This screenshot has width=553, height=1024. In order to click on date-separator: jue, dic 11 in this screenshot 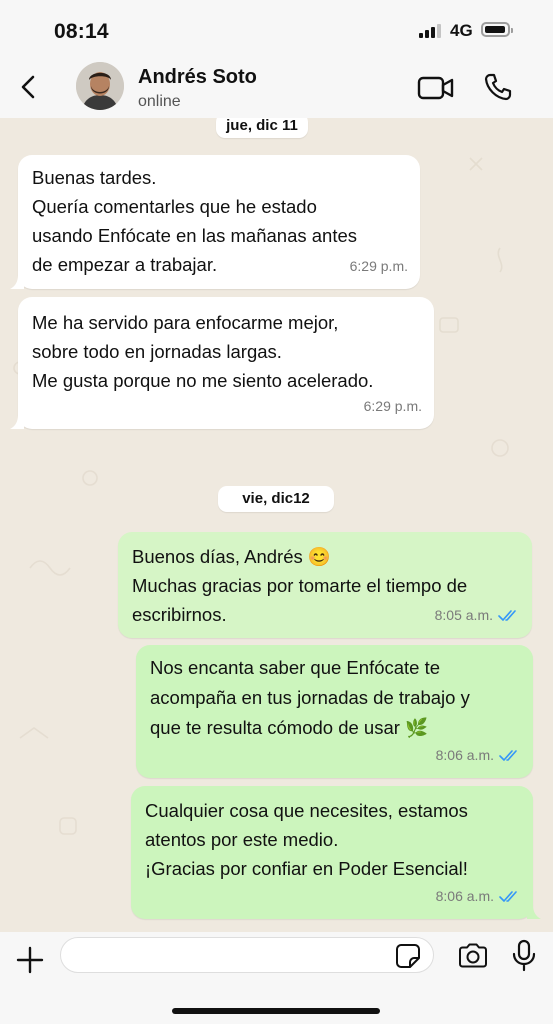, I will do `click(262, 128)`.